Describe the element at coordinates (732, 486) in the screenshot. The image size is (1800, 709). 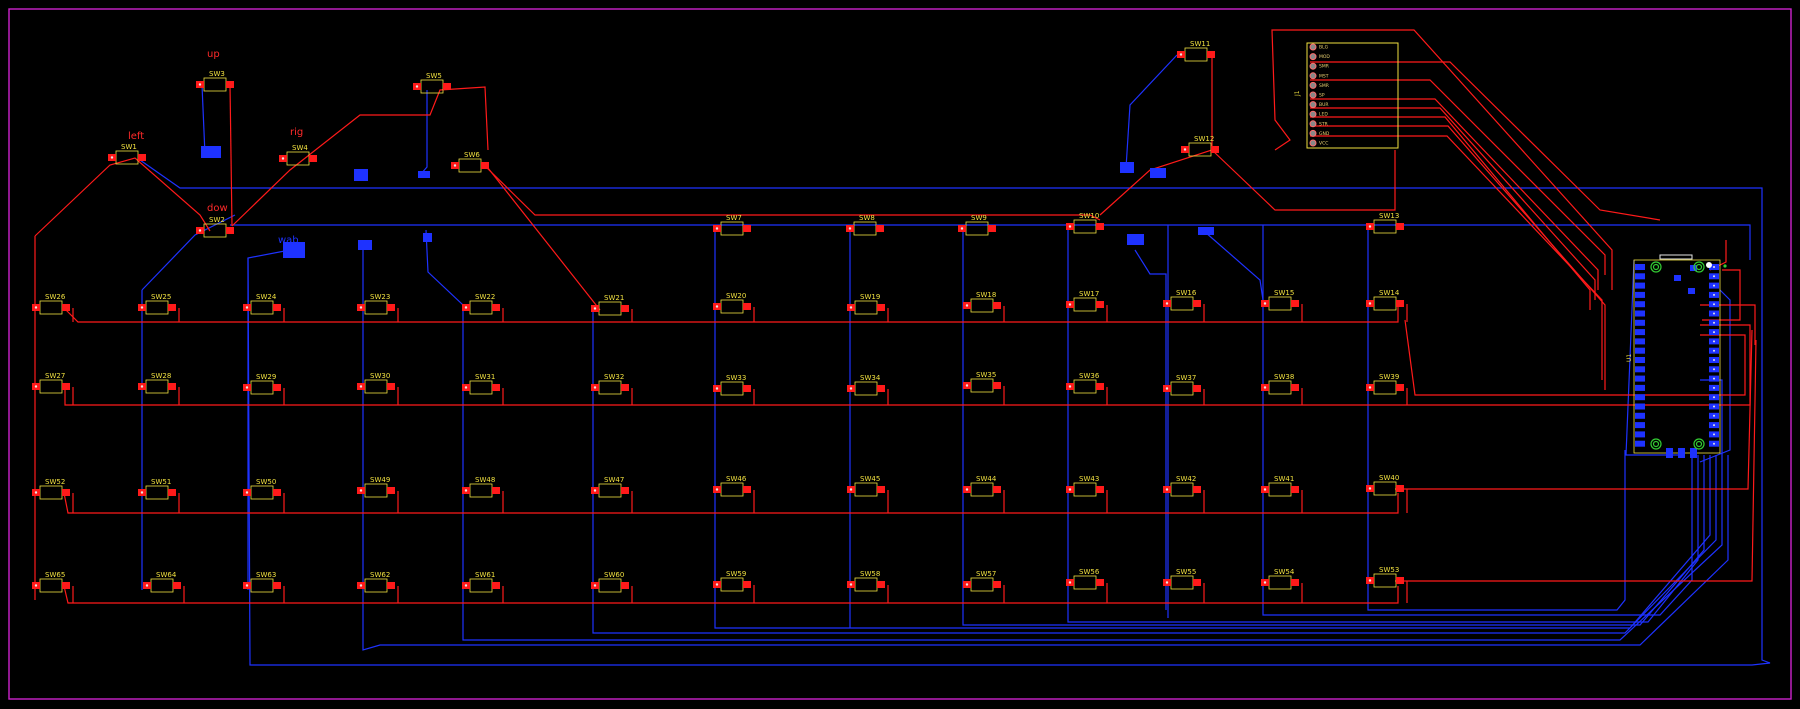
I see `switch-footprint: SW46` at that location.